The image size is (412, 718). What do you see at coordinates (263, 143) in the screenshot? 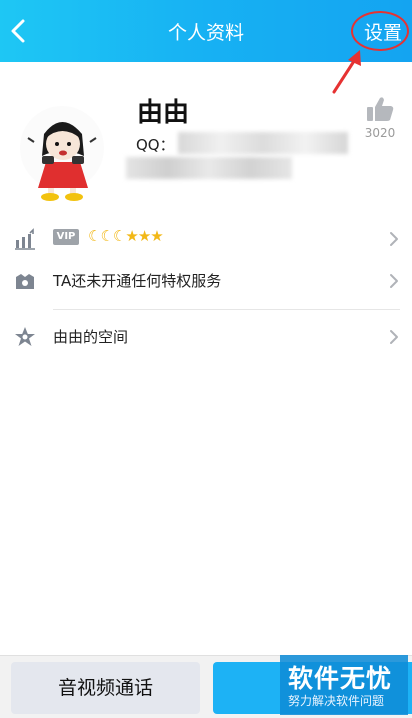
I see `qq-number-blurred` at bounding box center [263, 143].